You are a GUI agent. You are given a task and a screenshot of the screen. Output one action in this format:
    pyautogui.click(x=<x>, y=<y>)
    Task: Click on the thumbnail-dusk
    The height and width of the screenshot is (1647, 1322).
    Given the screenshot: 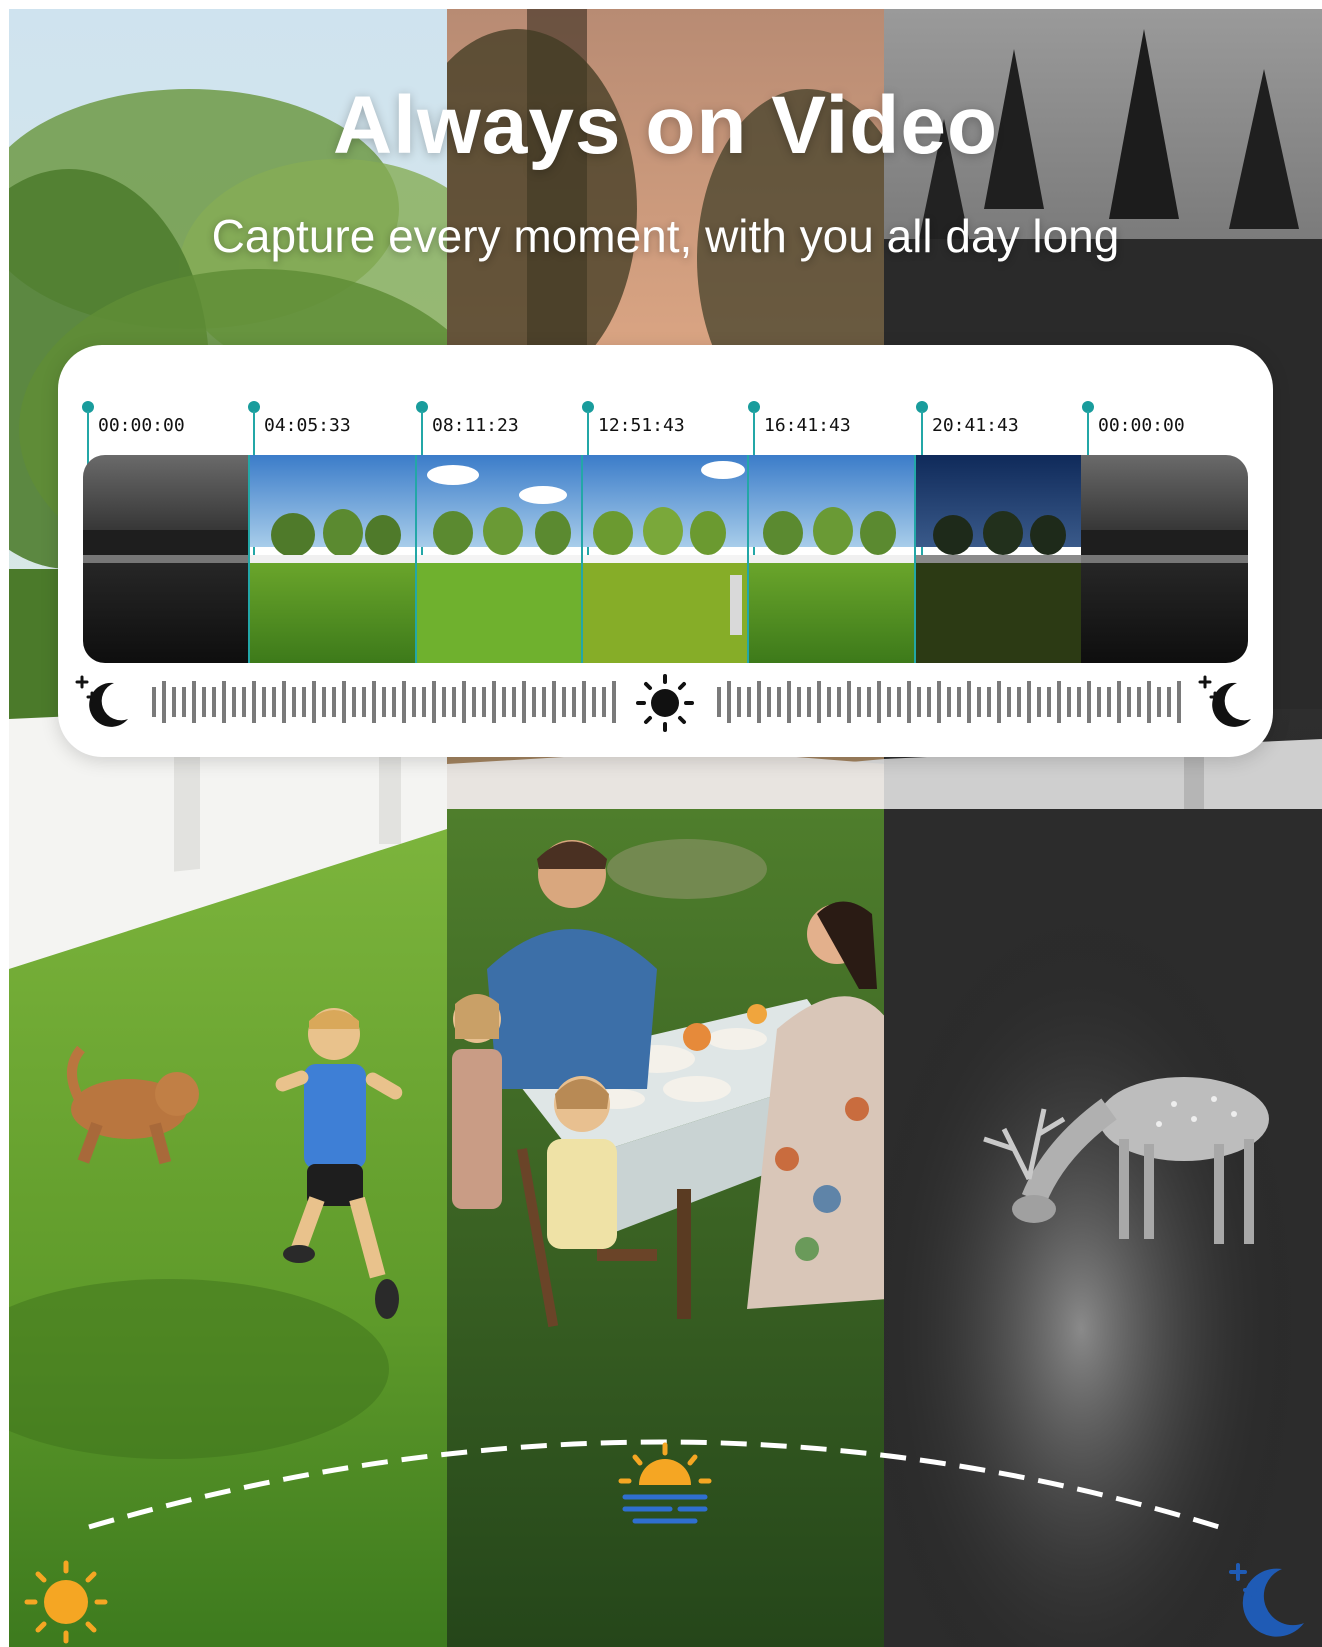 What is the action you would take?
    pyautogui.click(x=998, y=559)
    